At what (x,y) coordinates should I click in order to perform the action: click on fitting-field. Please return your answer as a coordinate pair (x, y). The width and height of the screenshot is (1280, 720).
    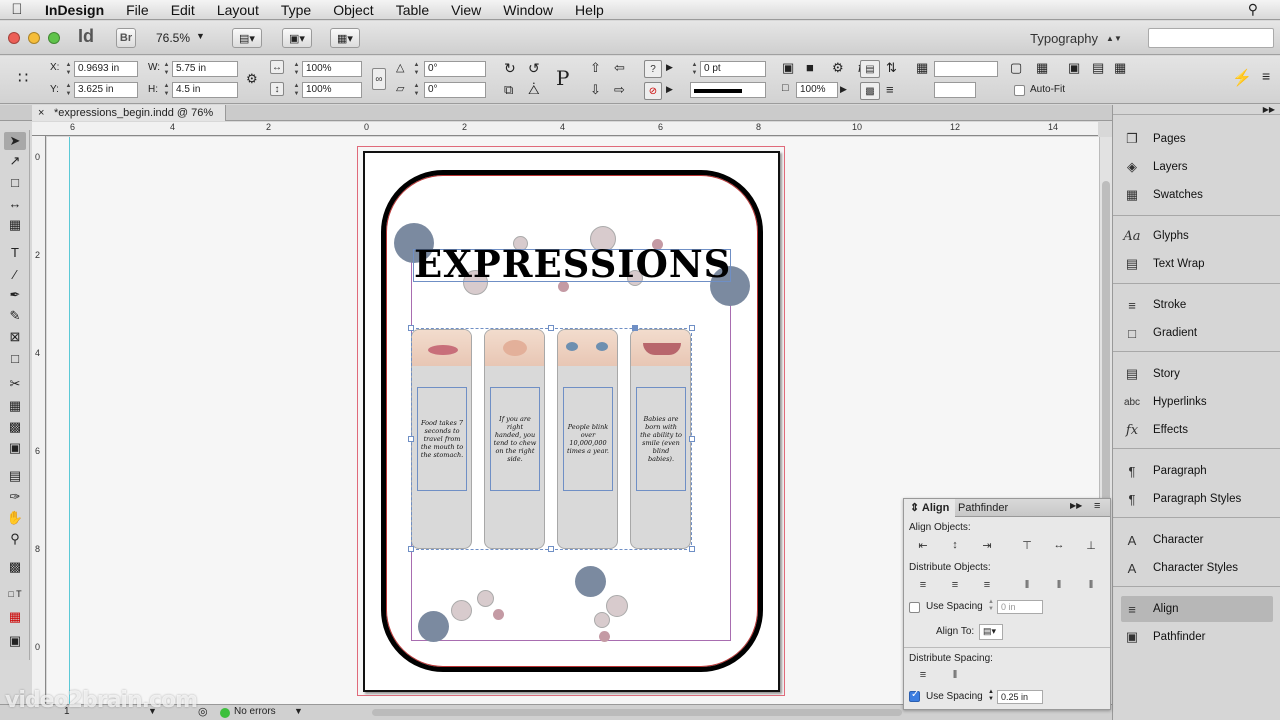
    Looking at the image, I should click on (966, 69).